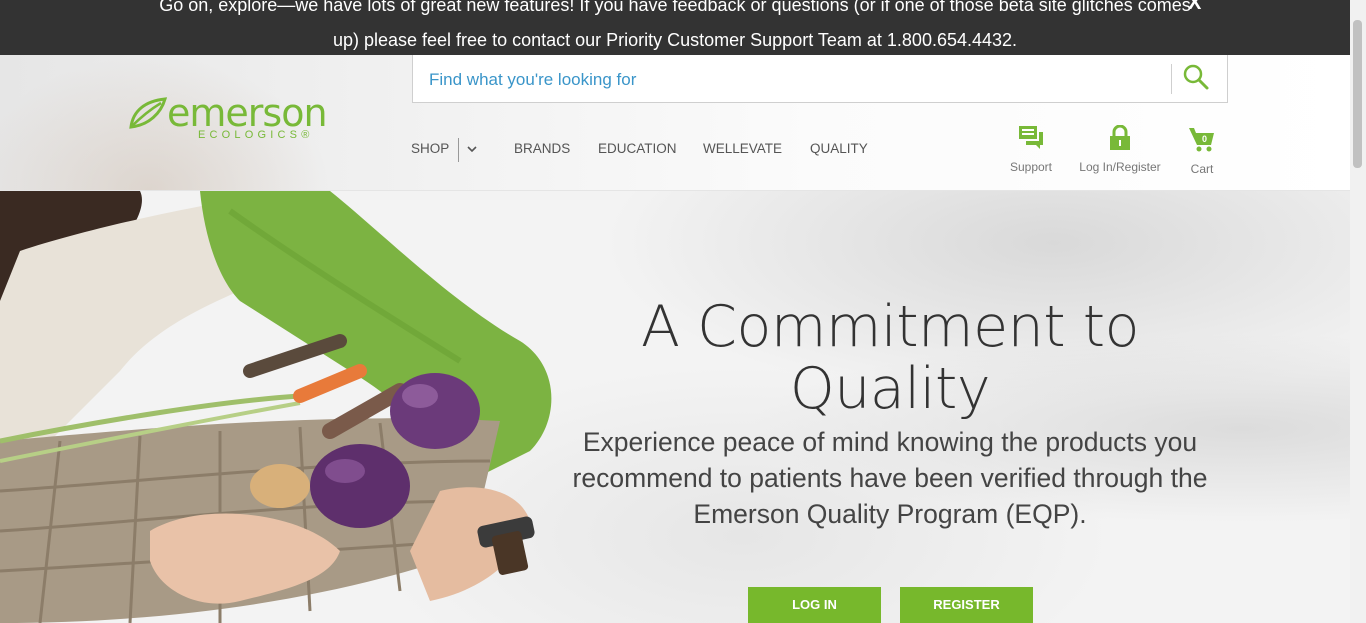  Describe the element at coordinates (1031, 137) in the screenshot. I see `chat-icon` at that location.